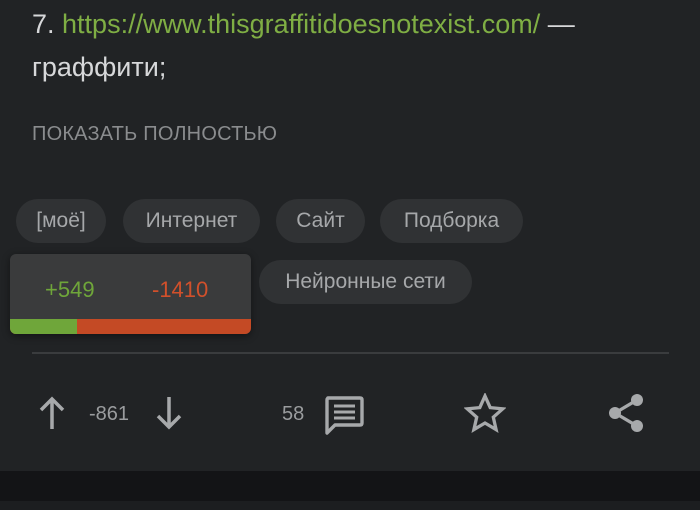 This screenshot has width=700, height=510. I want to click on comments-button, so click(344, 415).